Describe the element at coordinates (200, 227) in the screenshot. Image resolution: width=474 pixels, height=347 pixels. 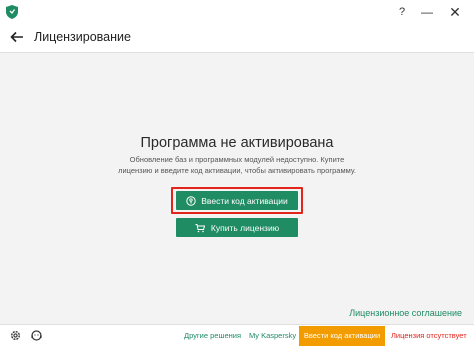
I see `cart-icon` at that location.